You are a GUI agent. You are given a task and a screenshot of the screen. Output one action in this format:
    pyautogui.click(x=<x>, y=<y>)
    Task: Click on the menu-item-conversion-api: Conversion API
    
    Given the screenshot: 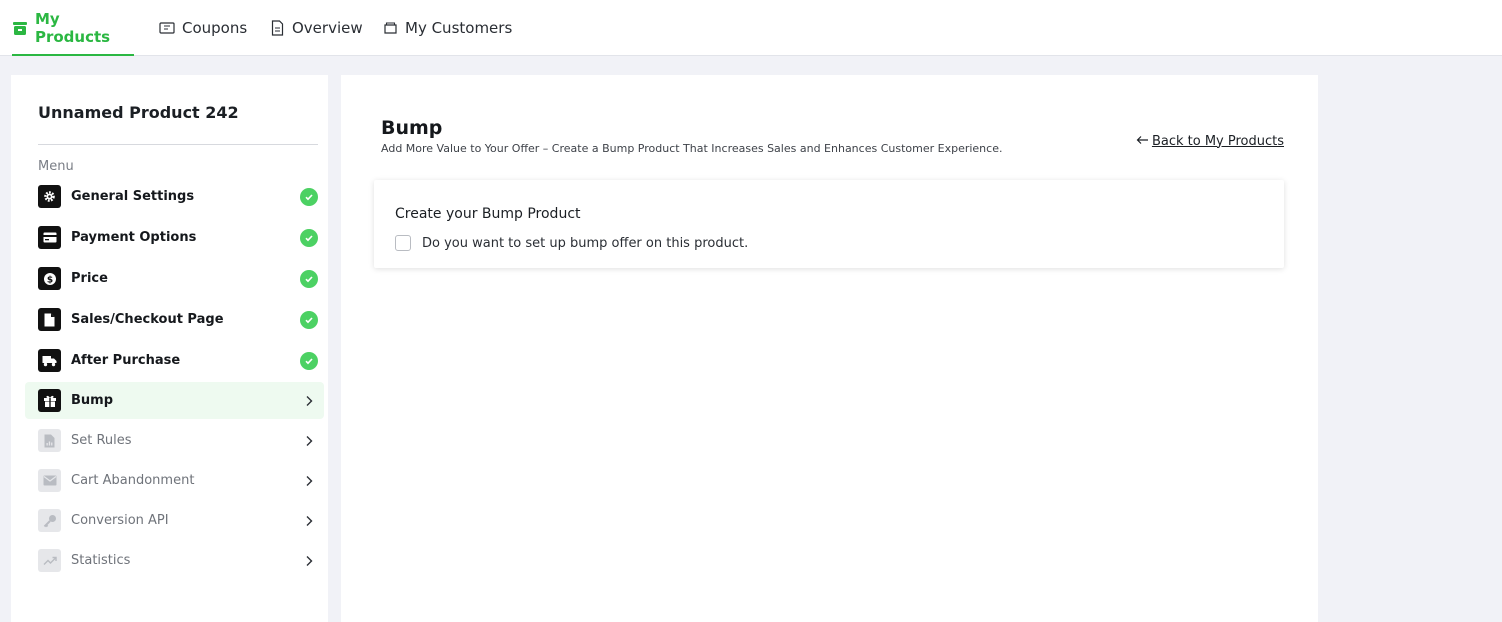 What is the action you would take?
    pyautogui.click(x=174, y=520)
    